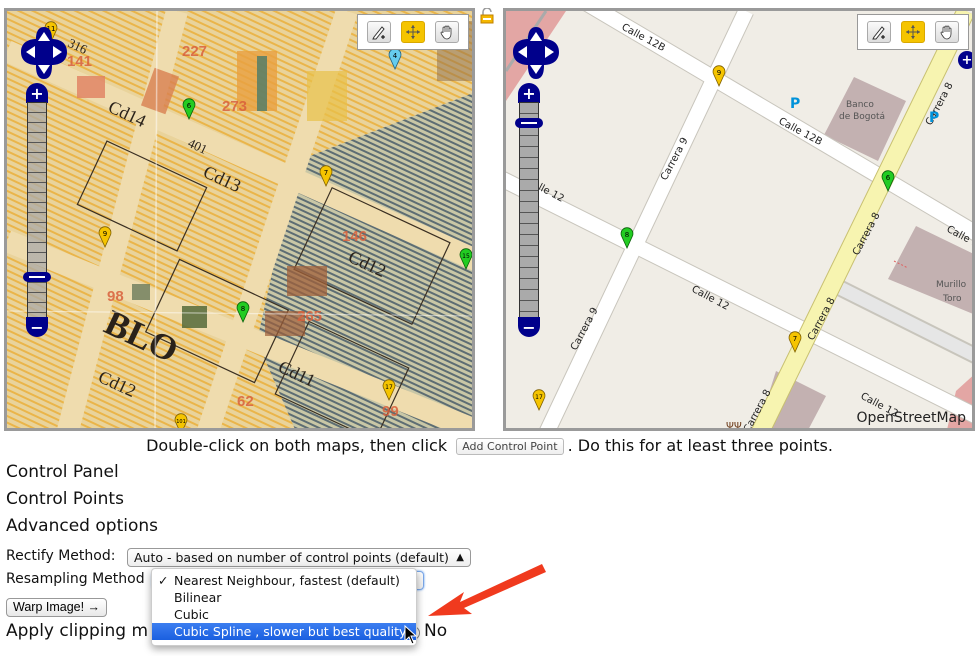  I want to click on warp-image-button: Warp Image! →, so click(57, 607).